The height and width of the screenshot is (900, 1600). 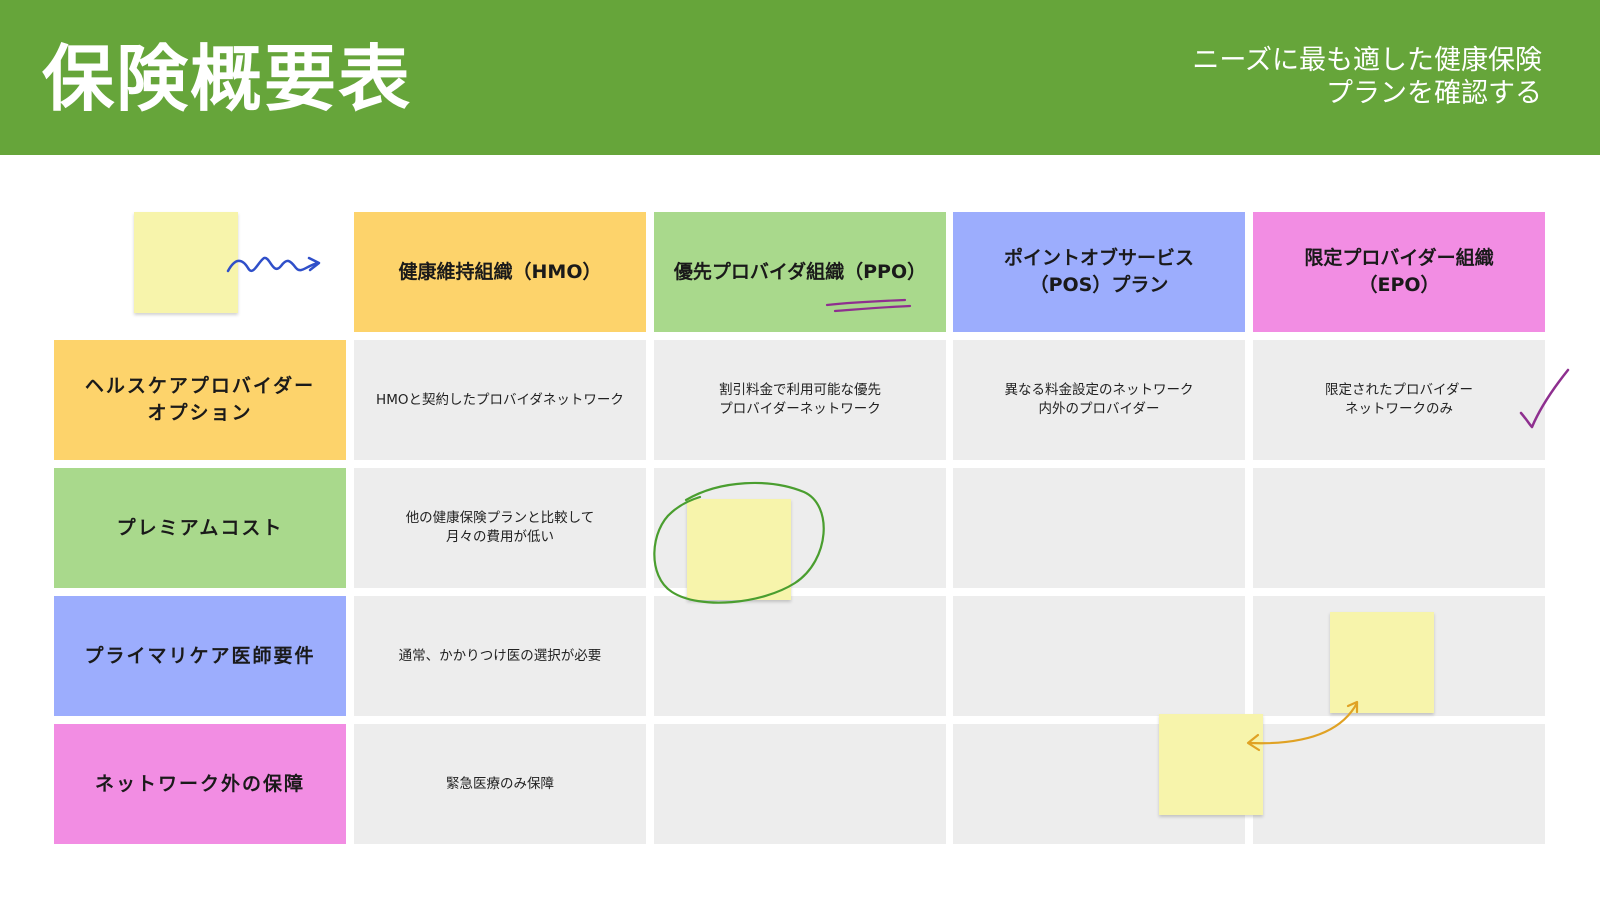 I want to click on squiggle-arrow-icon, so click(x=273, y=264).